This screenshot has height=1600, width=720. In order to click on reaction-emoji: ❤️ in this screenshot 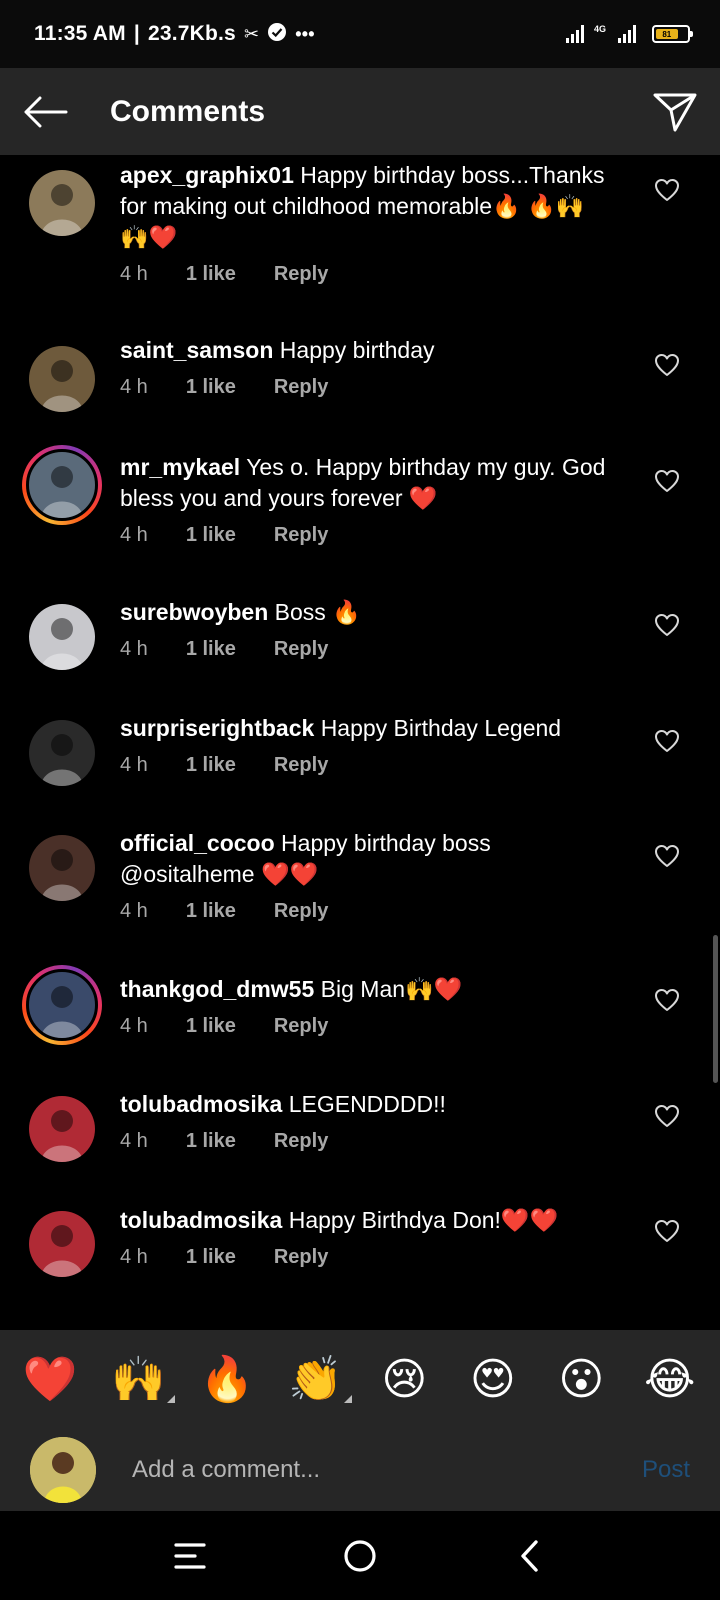, I will do `click(50, 1379)`.